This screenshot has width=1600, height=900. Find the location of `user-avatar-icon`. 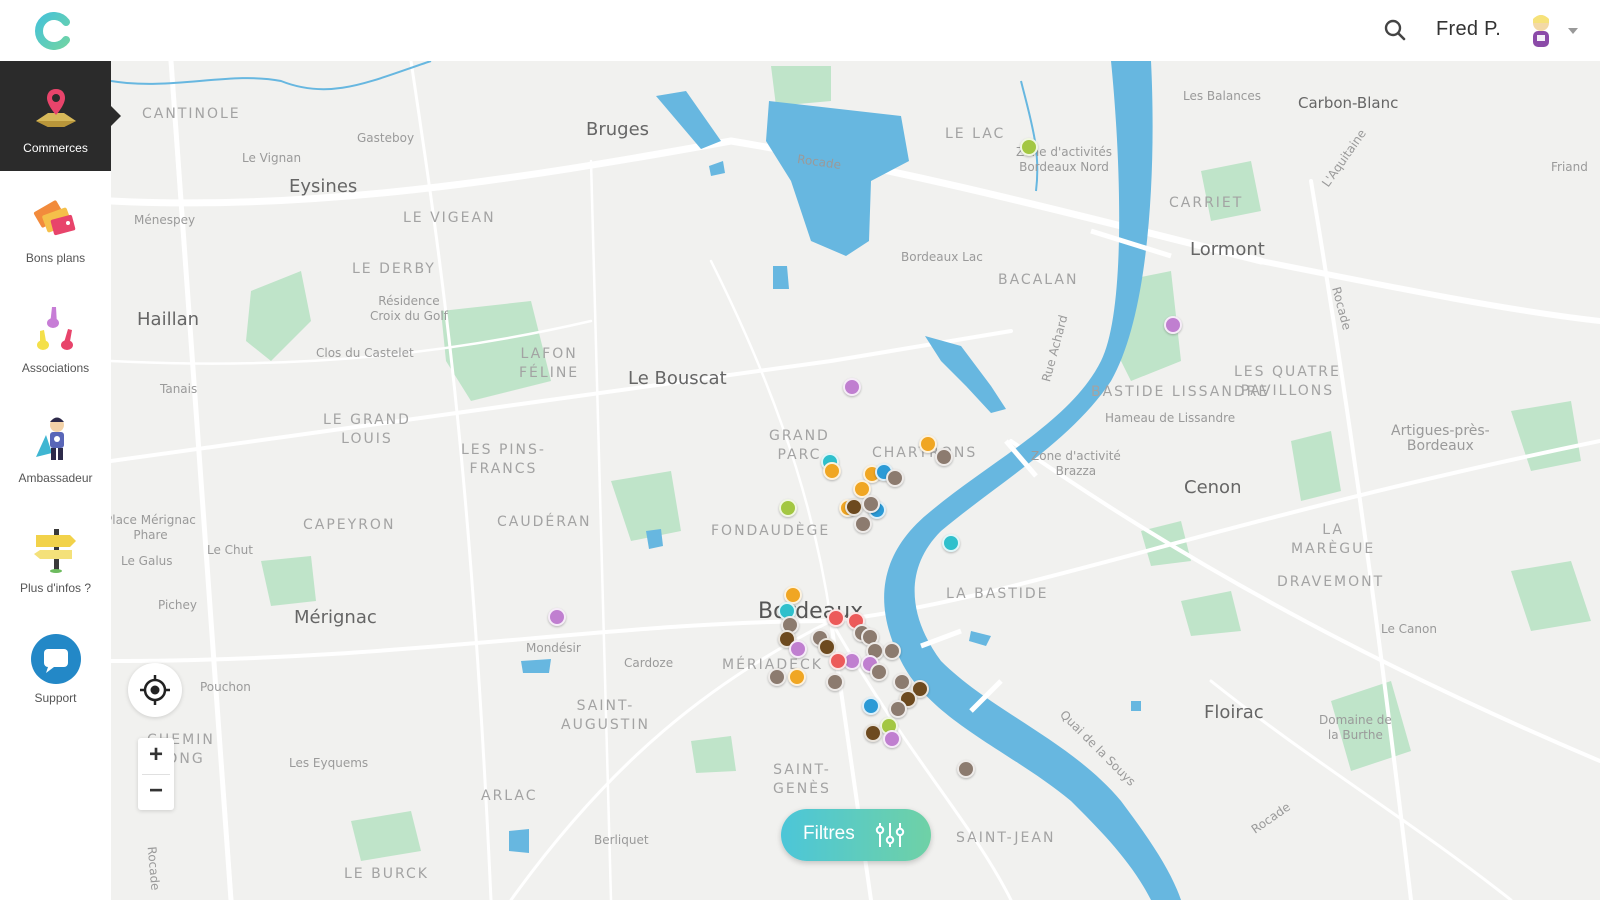

user-avatar-icon is located at coordinates (1541, 32).